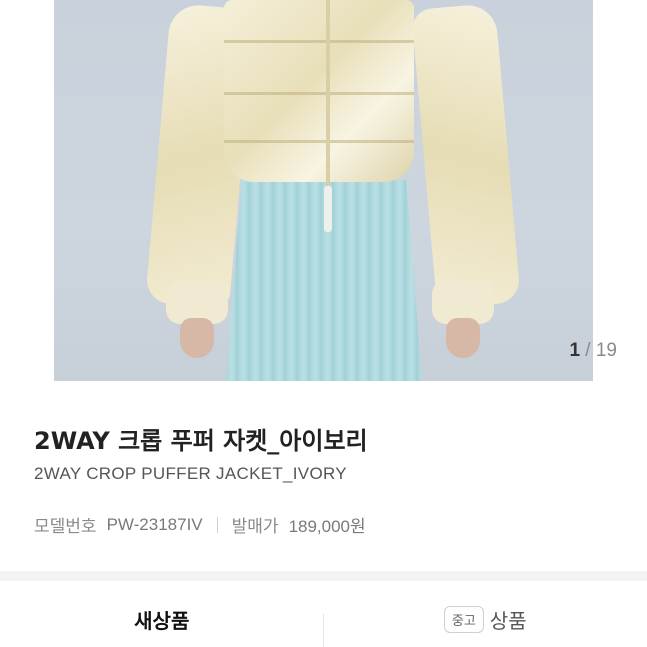  I want to click on image-counter: 1 / 19, so click(593, 351).